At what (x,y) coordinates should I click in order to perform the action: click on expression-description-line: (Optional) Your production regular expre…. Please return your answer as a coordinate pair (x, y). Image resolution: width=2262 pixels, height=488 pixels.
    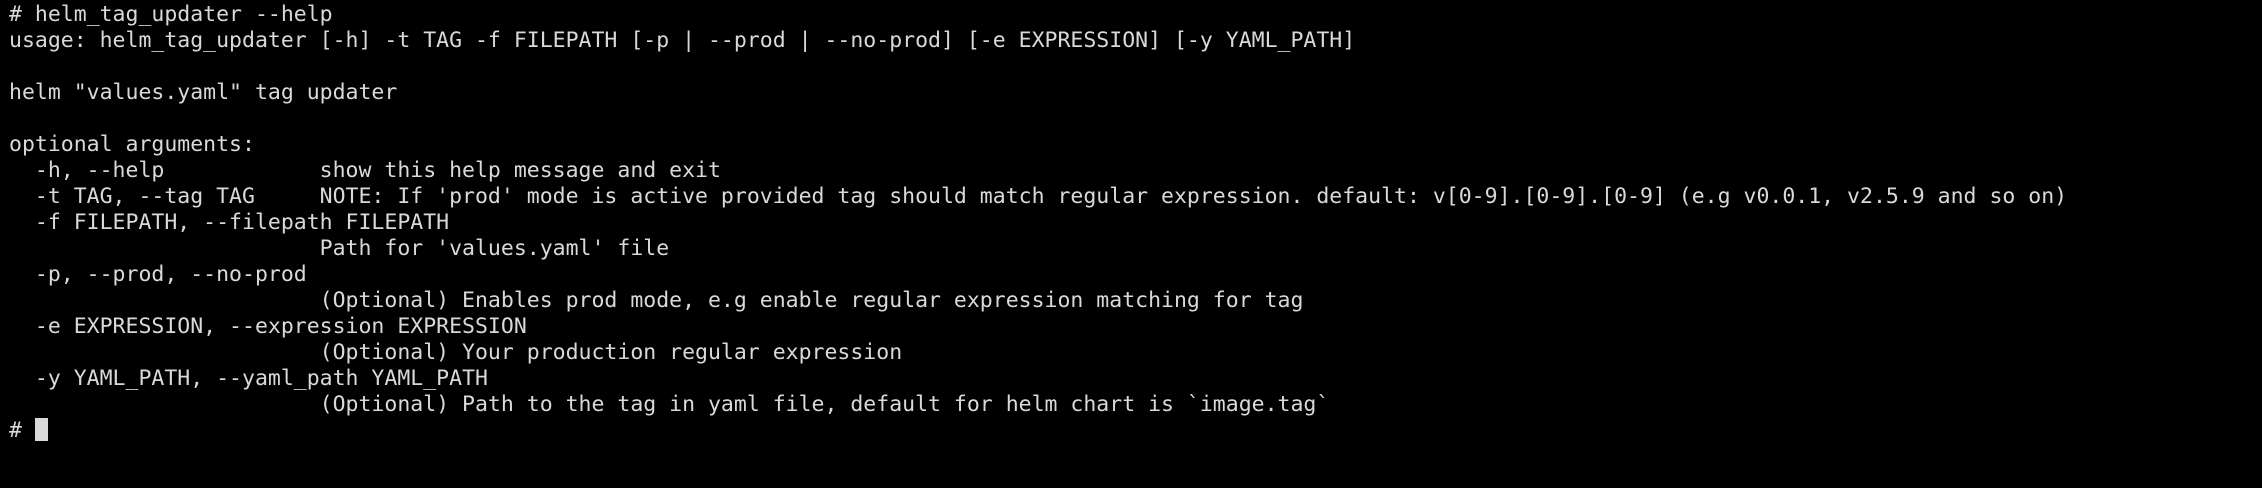
    Looking at the image, I should click on (456, 352).